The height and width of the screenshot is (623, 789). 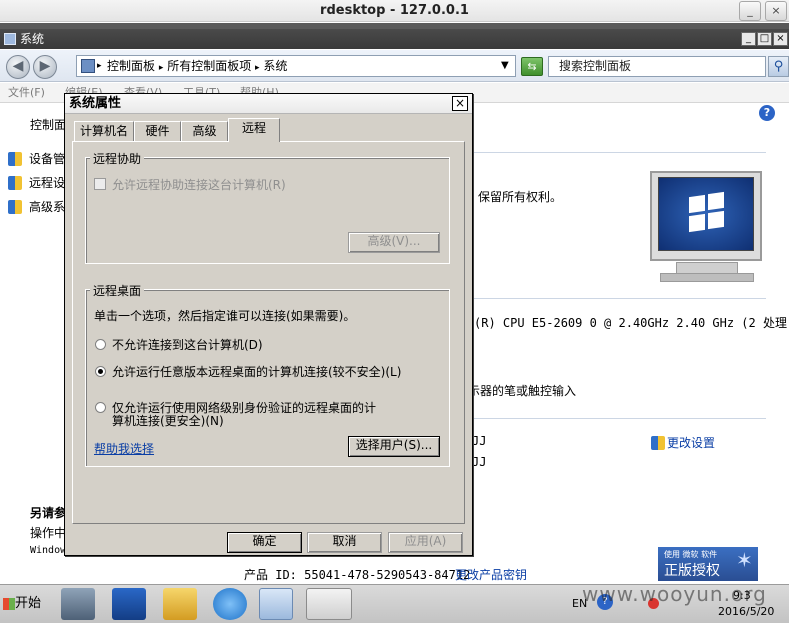 What do you see at coordinates (329, 604) in the screenshot?
I see `system-taskbar-icon` at bounding box center [329, 604].